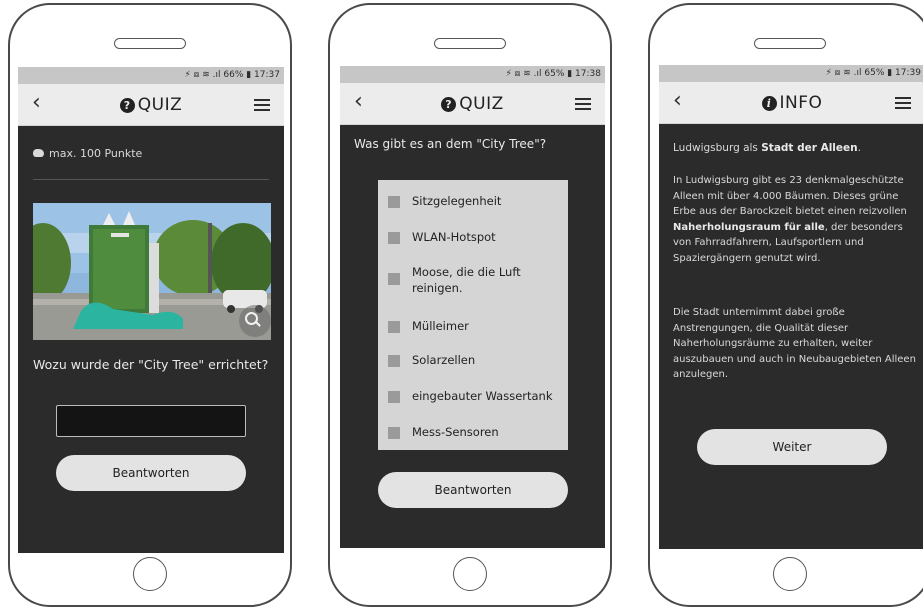 The width and height of the screenshot is (923, 609). What do you see at coordinates (96, 153) in the screenshot?
I see `points-label: max. 100 Punkte` at bounding box center [96, 153].